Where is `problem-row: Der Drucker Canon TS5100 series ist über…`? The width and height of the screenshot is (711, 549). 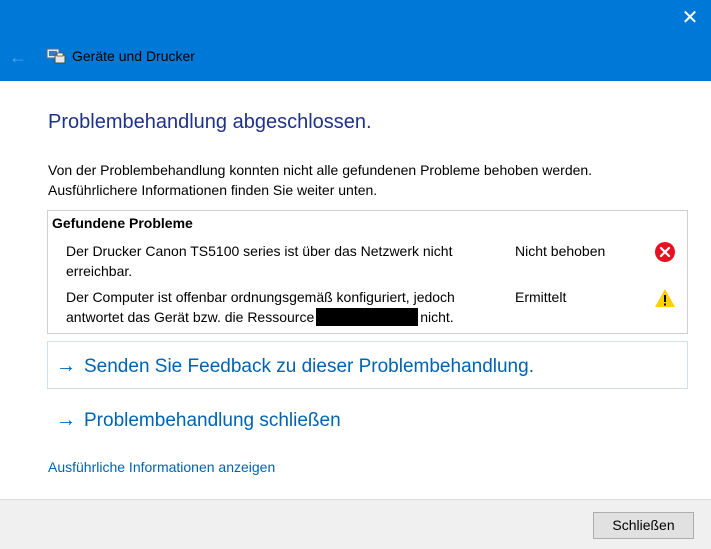
problem-row: Der Drucker Canon TS5100 series ist über… is located at coordinates (367, 262).